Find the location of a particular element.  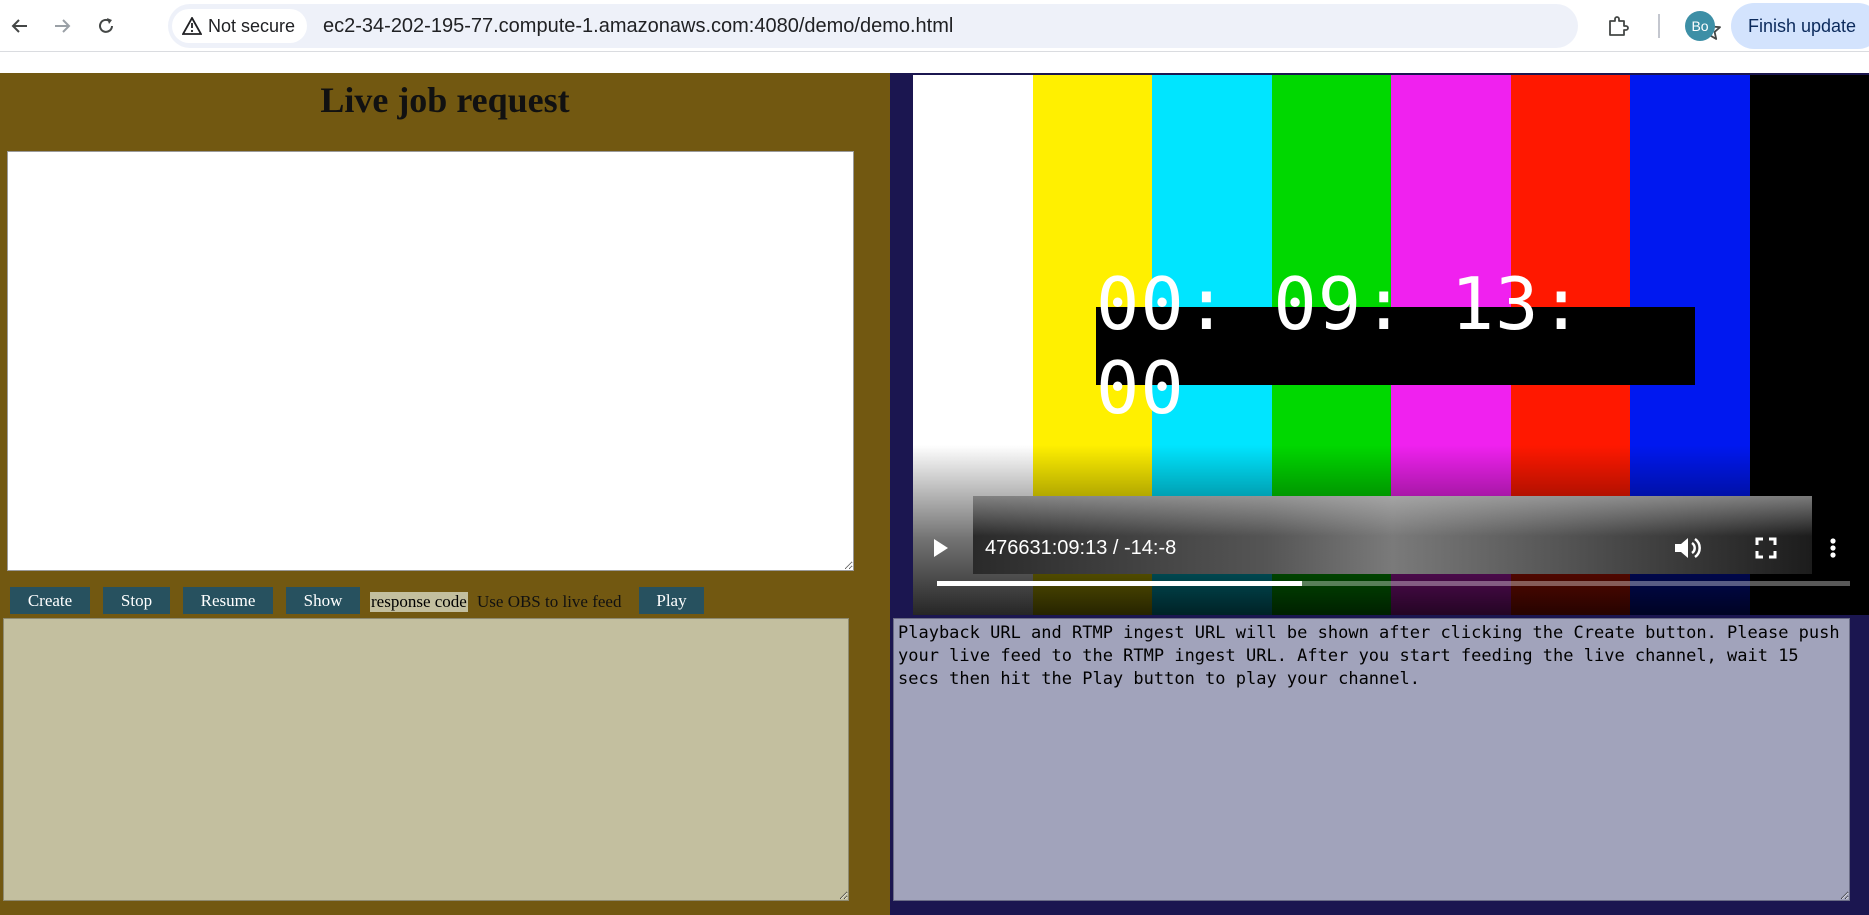

forward-arrow-icon is located at coordinates (63, 26).